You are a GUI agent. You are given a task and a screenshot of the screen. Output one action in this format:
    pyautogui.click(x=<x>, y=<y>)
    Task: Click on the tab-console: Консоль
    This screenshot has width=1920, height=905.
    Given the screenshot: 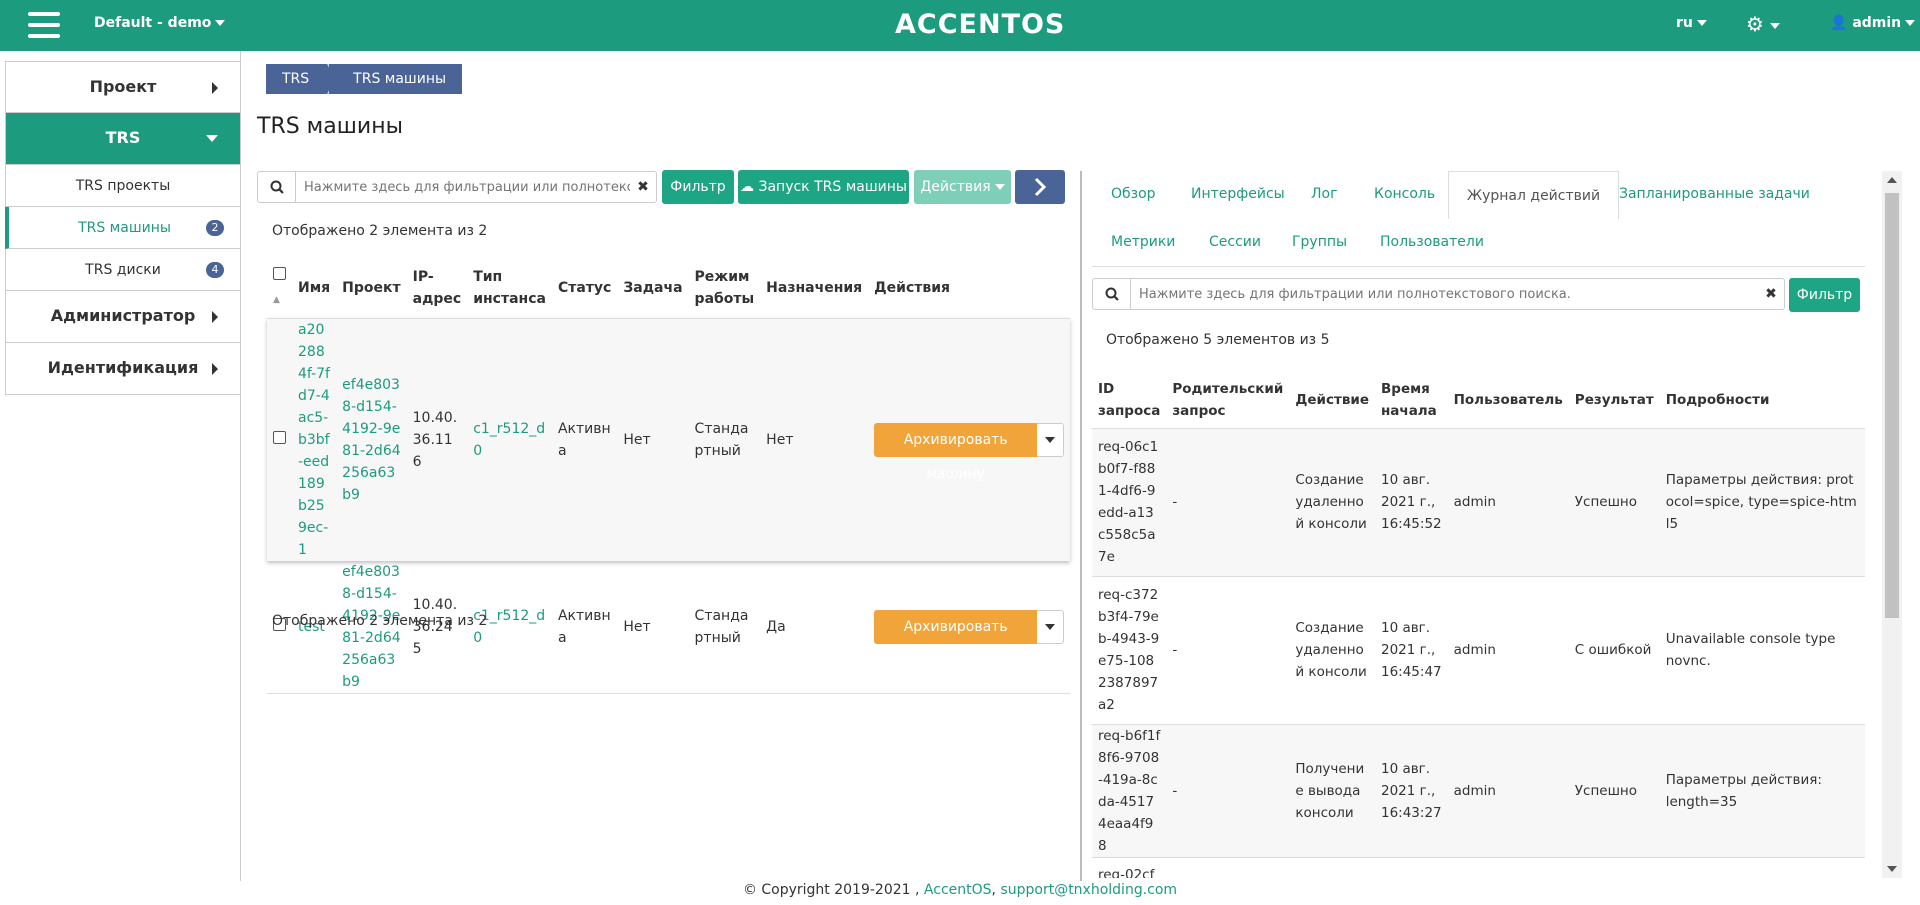 What is the action you would take?
    pyautogui.click(x=1404, y=194)
    